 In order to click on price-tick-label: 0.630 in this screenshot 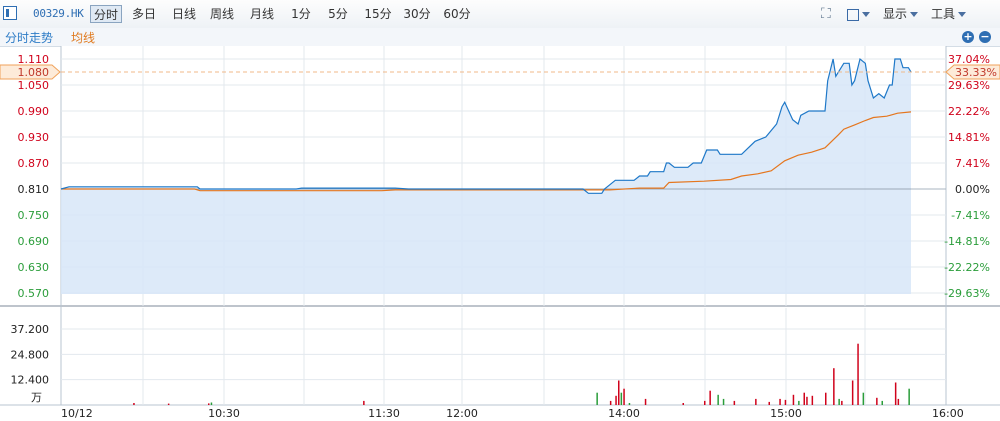, I will do `click(34, 267)`.